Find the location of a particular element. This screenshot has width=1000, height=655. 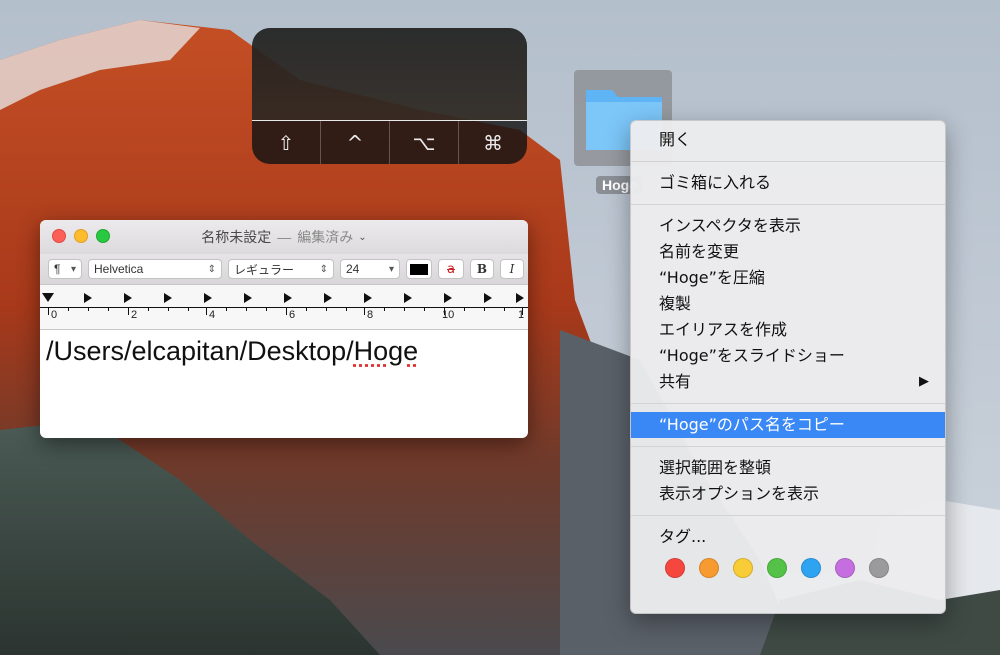

ruler-label: 6 is located at coordinates (292, 315).